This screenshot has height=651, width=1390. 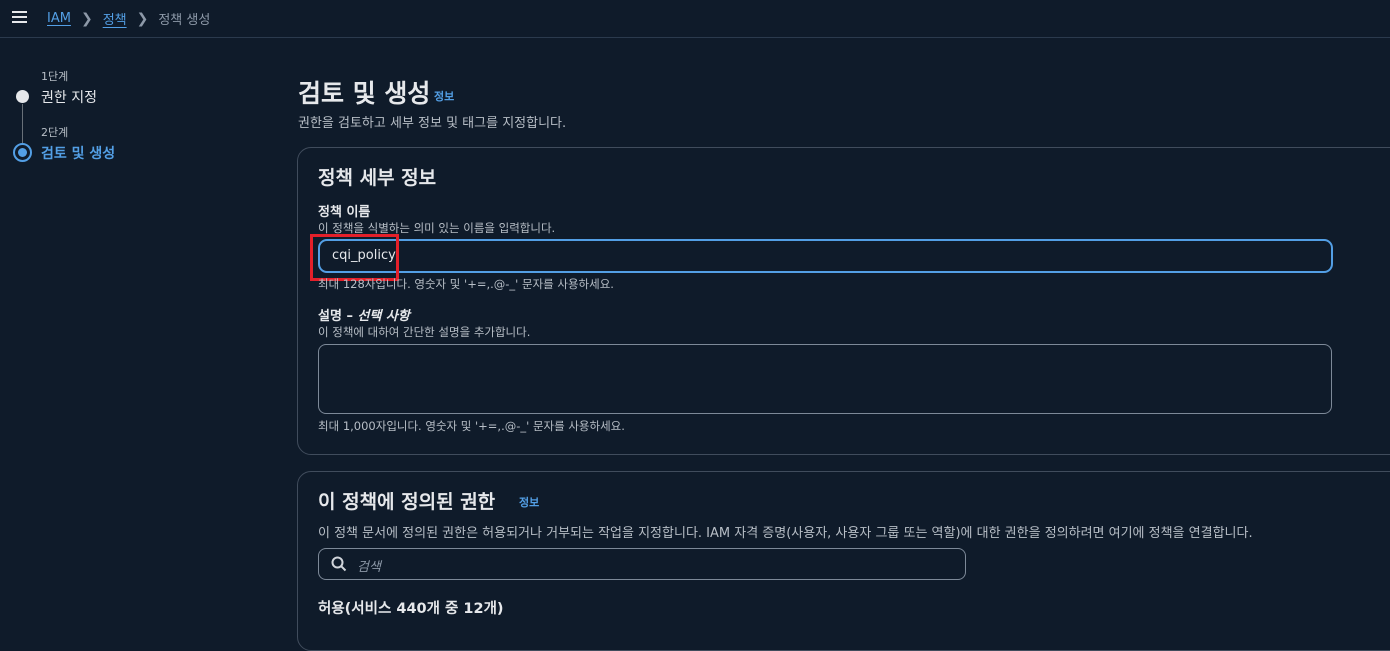 What do you see at coordinates (115, 18) in the screenshot?
I see `breadcrumb-policies: 정책` at bounding box center [115, 18].